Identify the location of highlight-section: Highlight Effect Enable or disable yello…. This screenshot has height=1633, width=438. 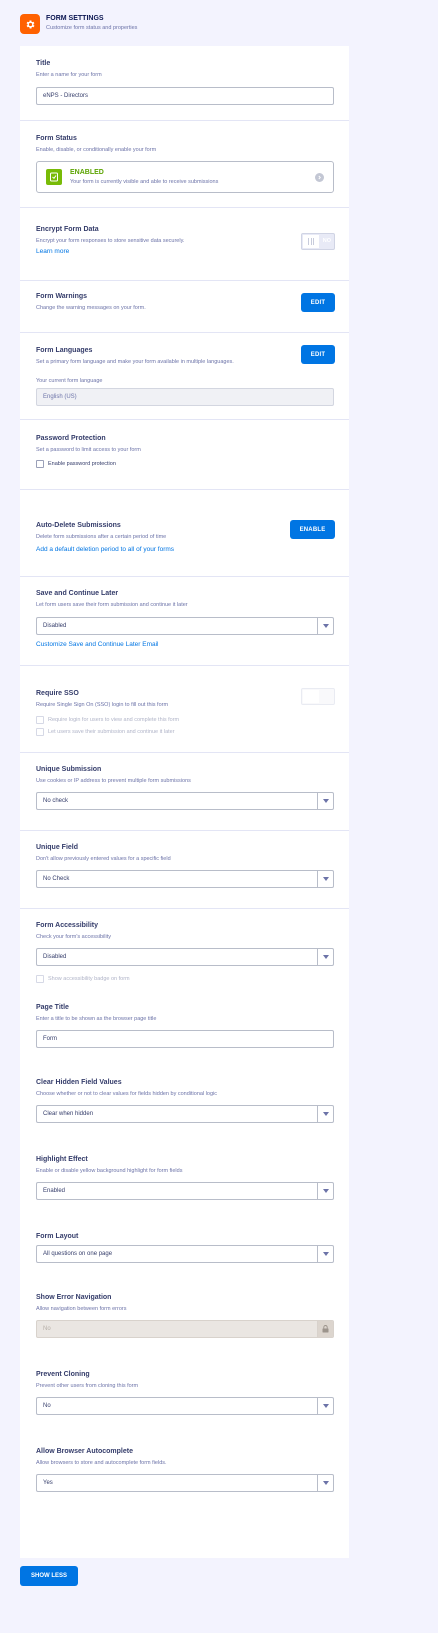
(184, 1193).